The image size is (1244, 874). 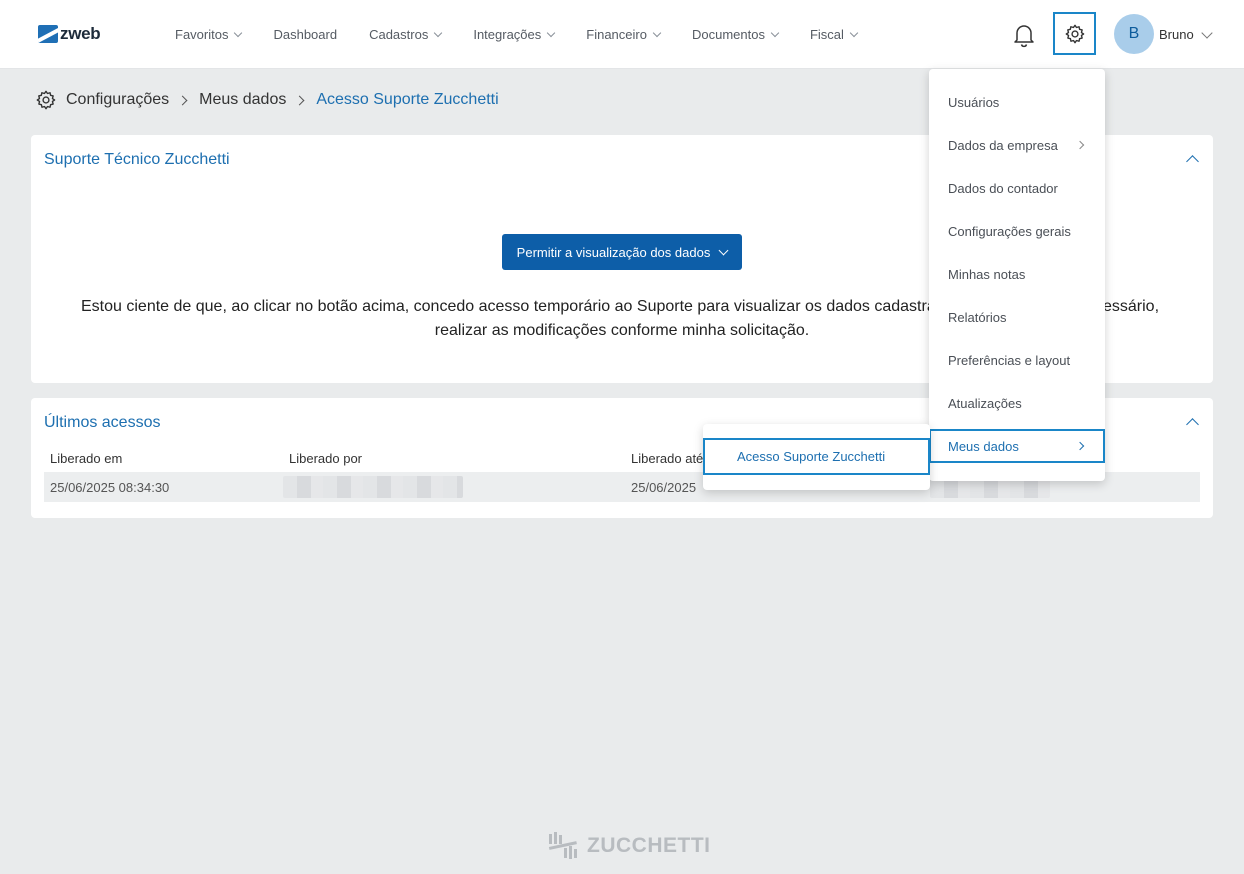 I want to click on nav-item-cadastros: Cadastros, so click(x=406, y=34).